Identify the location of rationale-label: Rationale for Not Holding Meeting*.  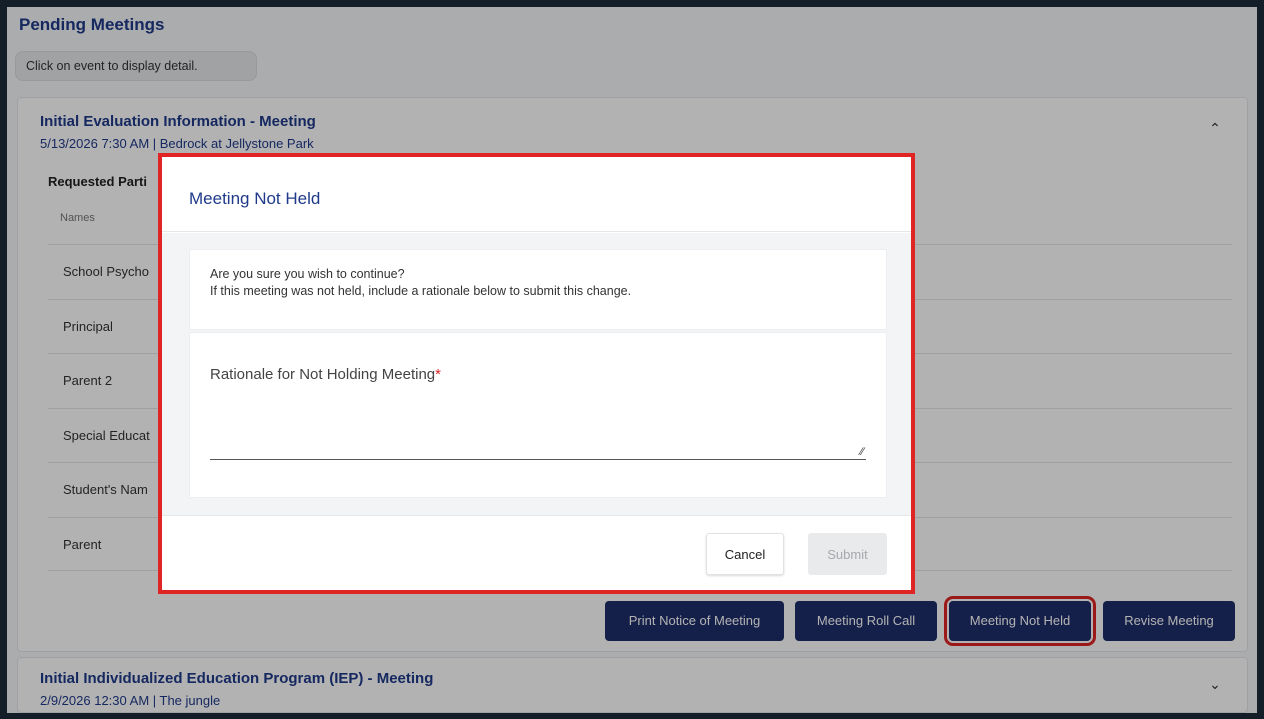
(325, 374).